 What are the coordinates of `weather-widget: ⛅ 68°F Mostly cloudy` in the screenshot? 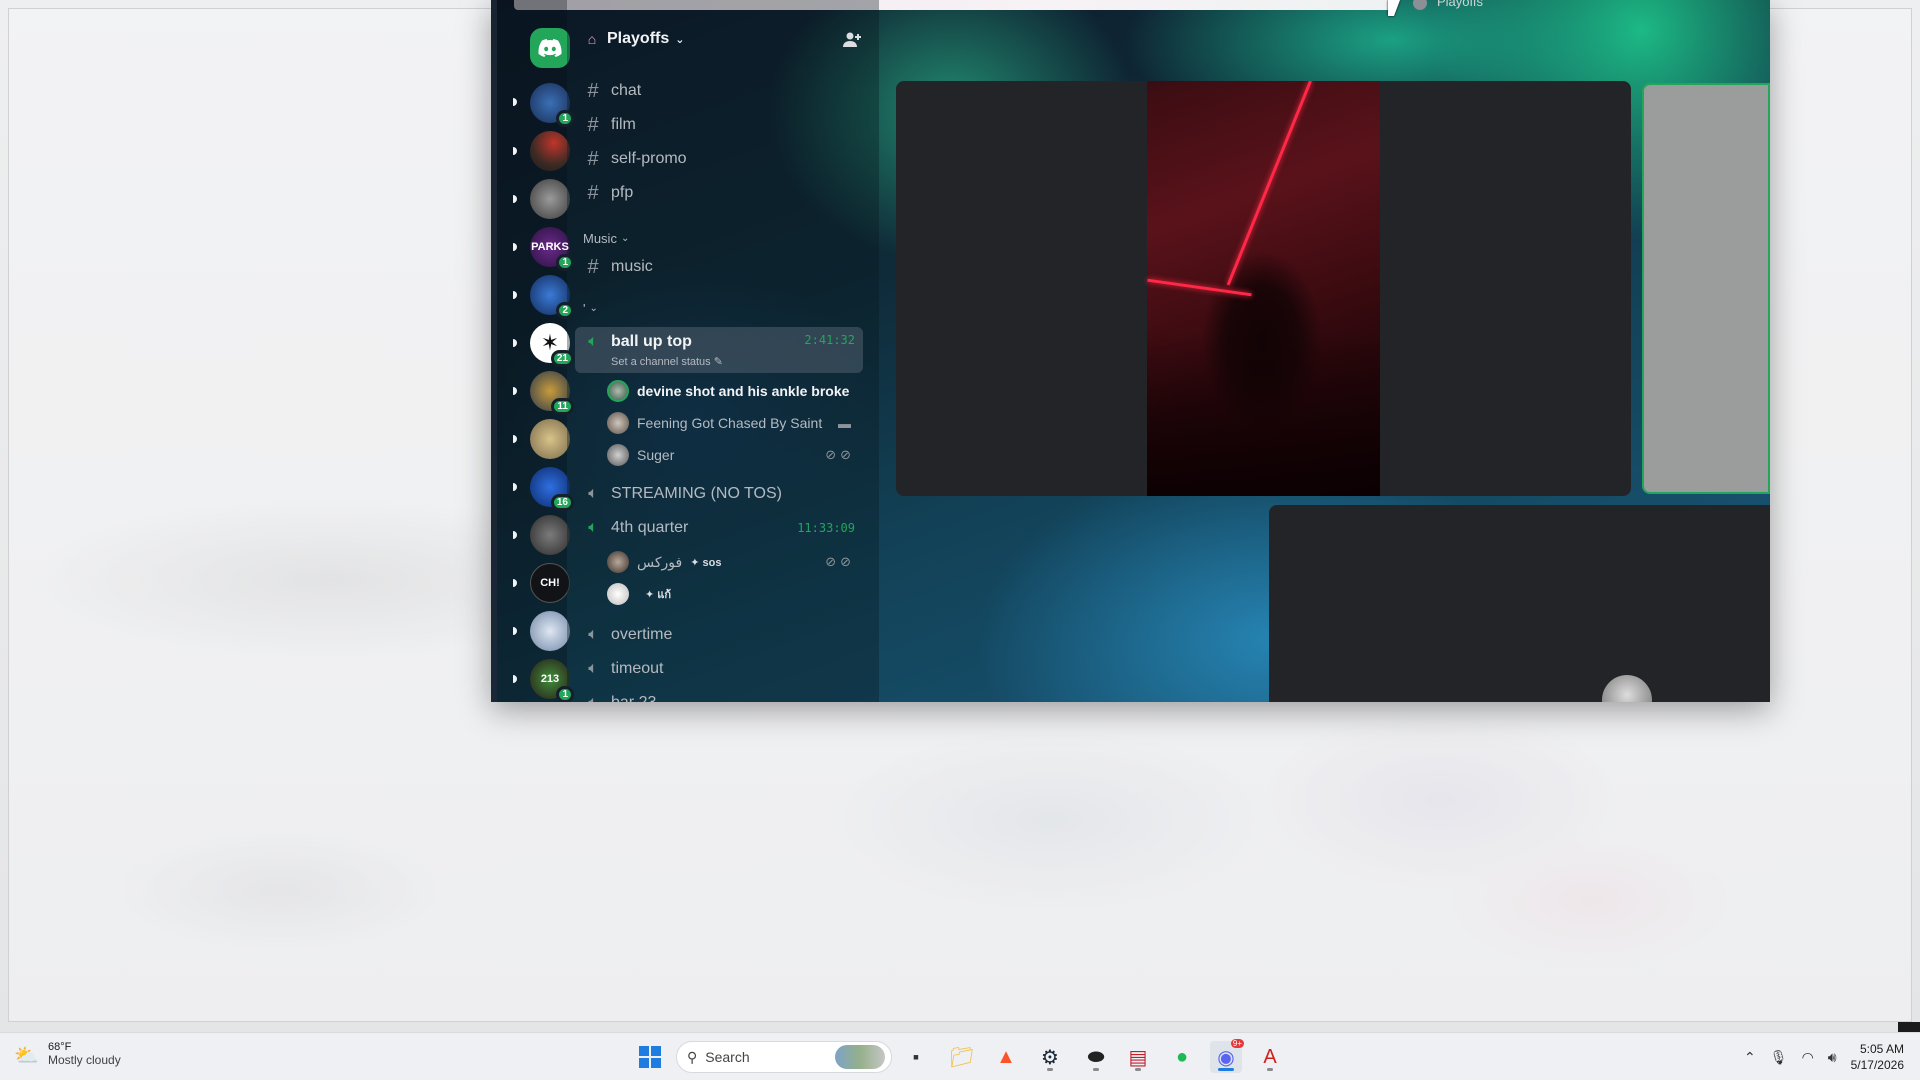 It's located at (67, 1054).